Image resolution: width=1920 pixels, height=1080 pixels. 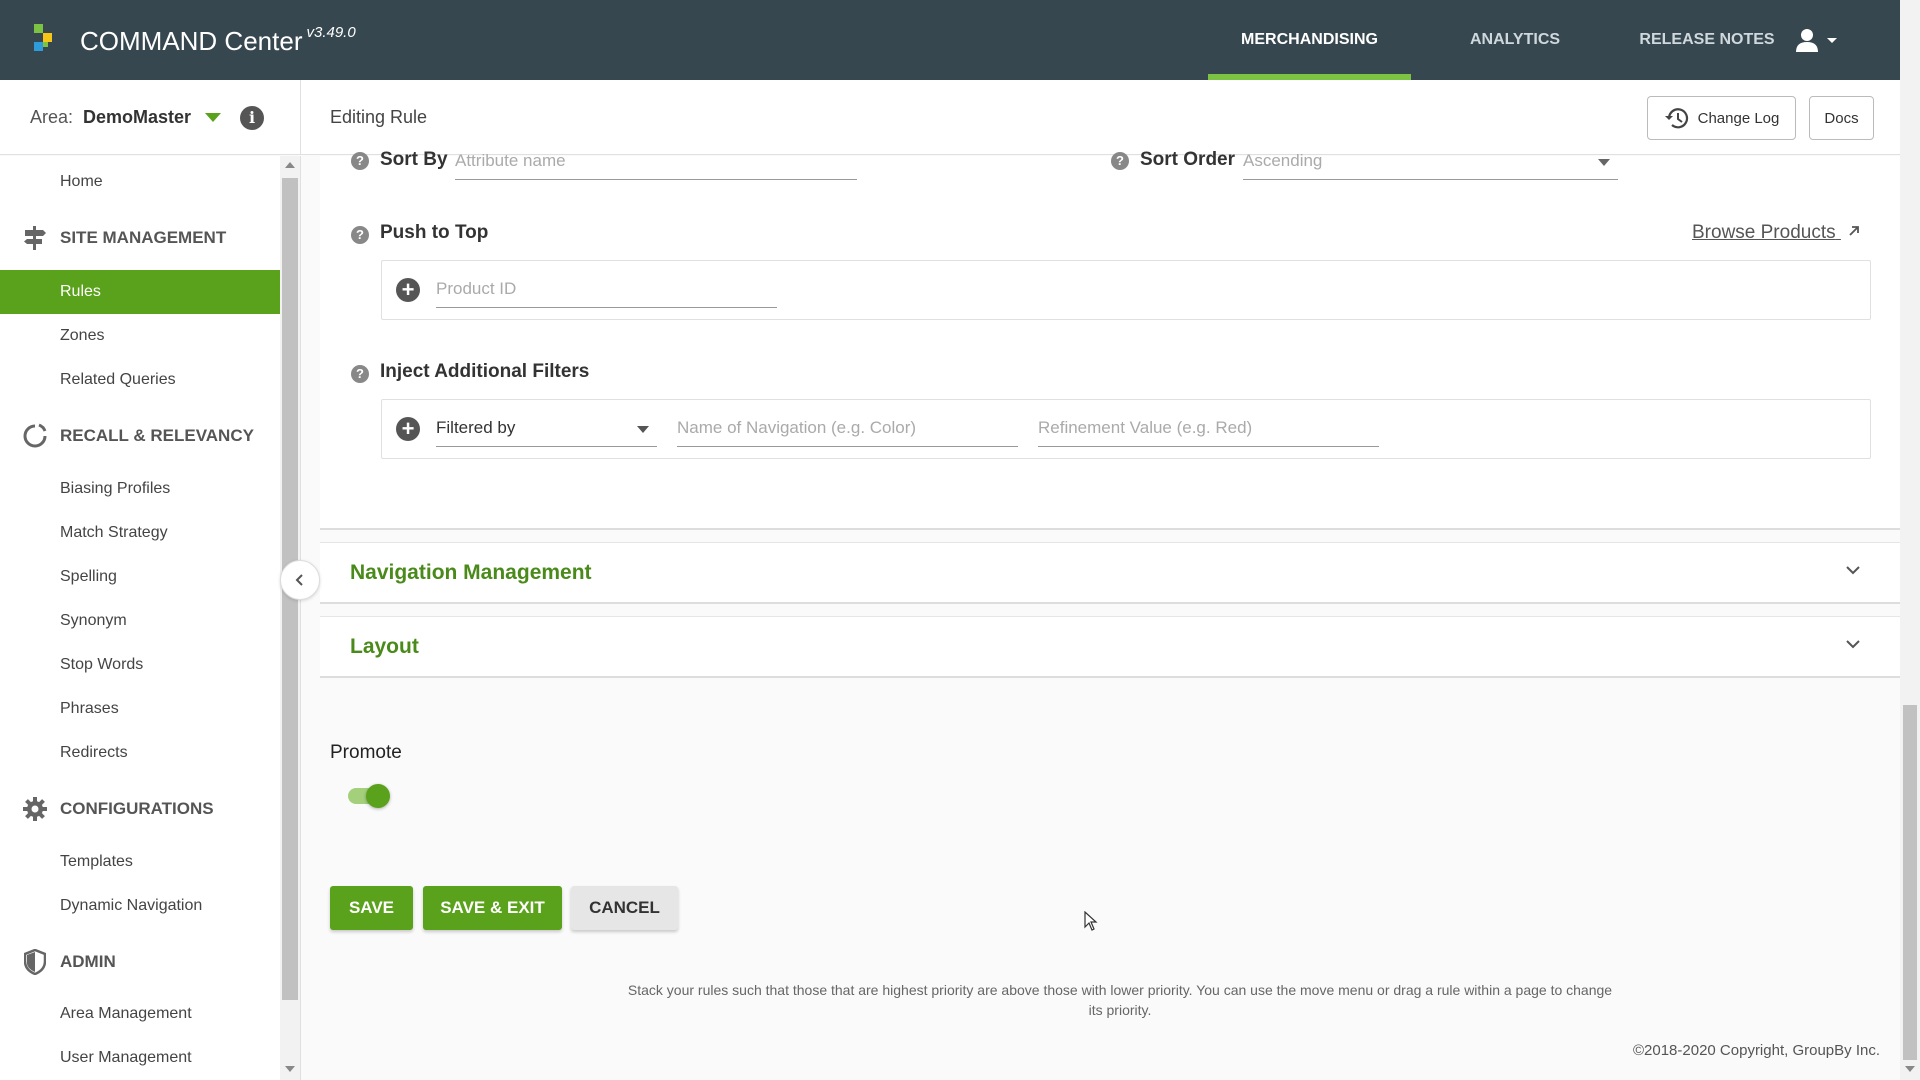 I want to click on change-log-label: Change Log, so click(x=1738, y=118).